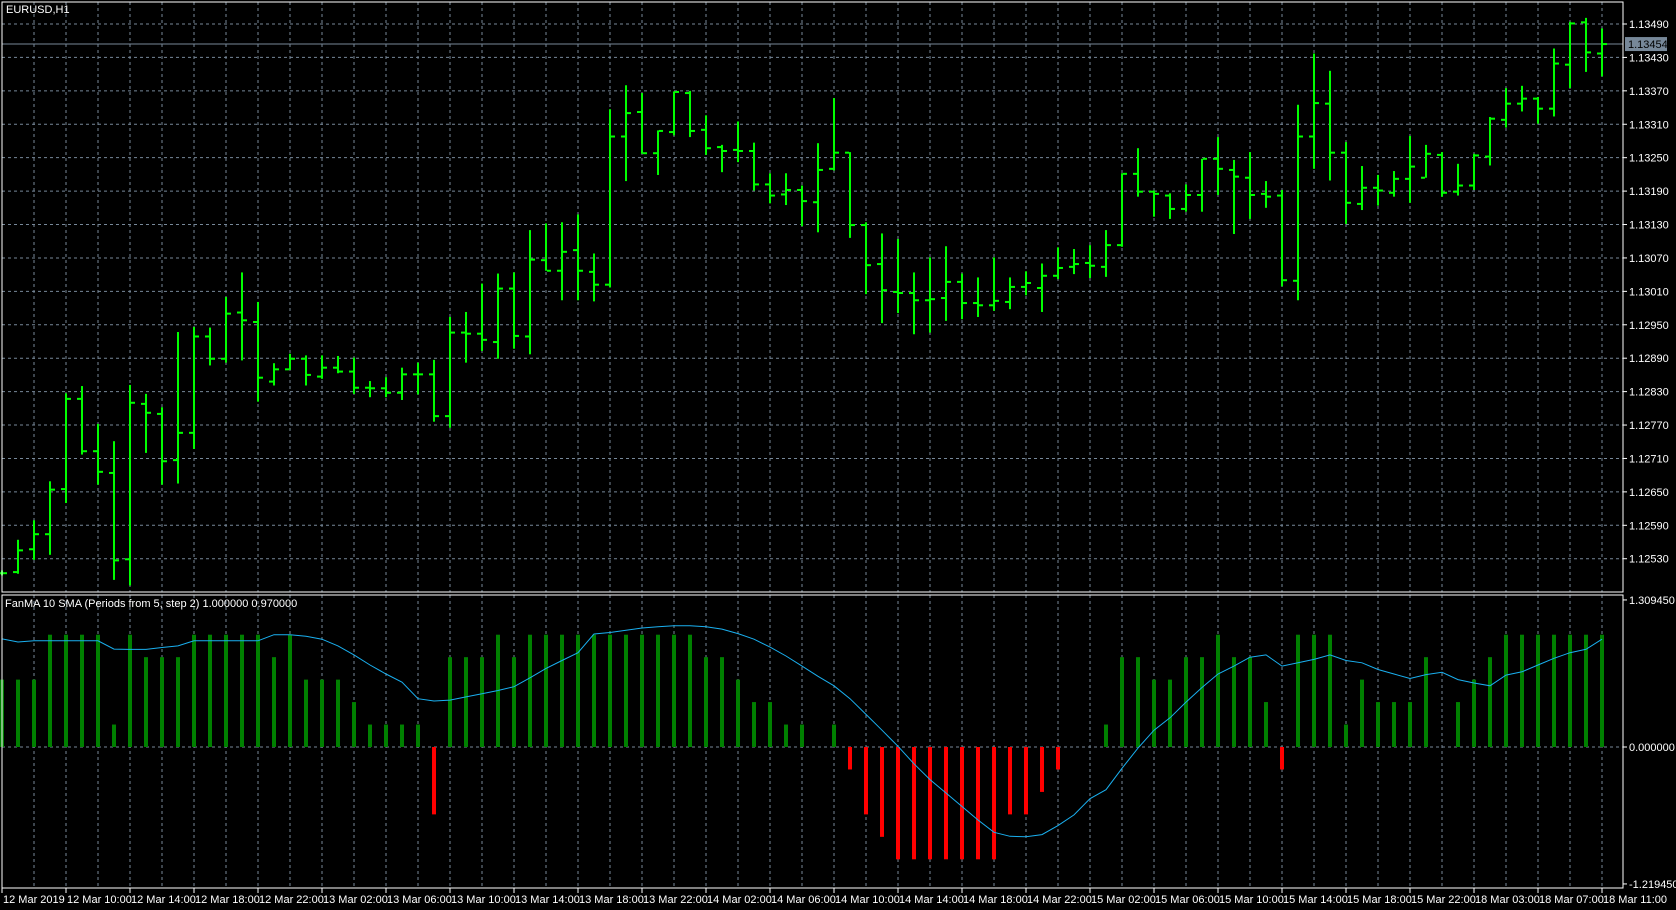 Image resolution: width=1676 pixels, height=910 pixels. Describe the element at coordinates (291, 900) in the screenshot. I see `time-axis-label: 12 Mar 22:00` at that location.